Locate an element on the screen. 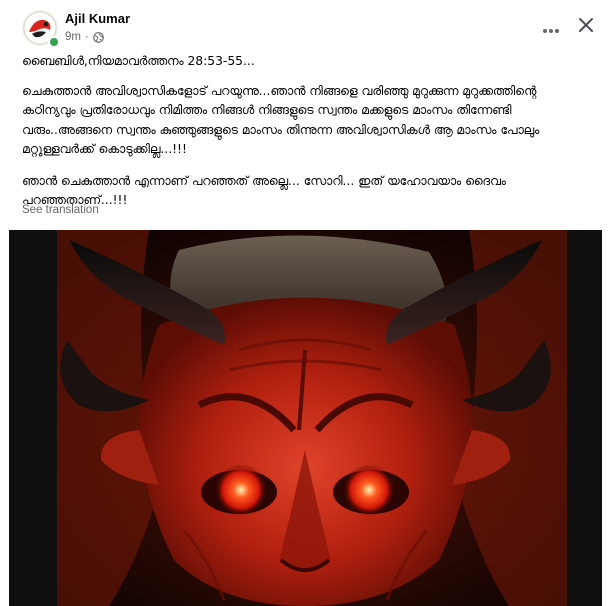 This screenshot has height=606, width=611. more-options-button is located at coordinates (551, 28).